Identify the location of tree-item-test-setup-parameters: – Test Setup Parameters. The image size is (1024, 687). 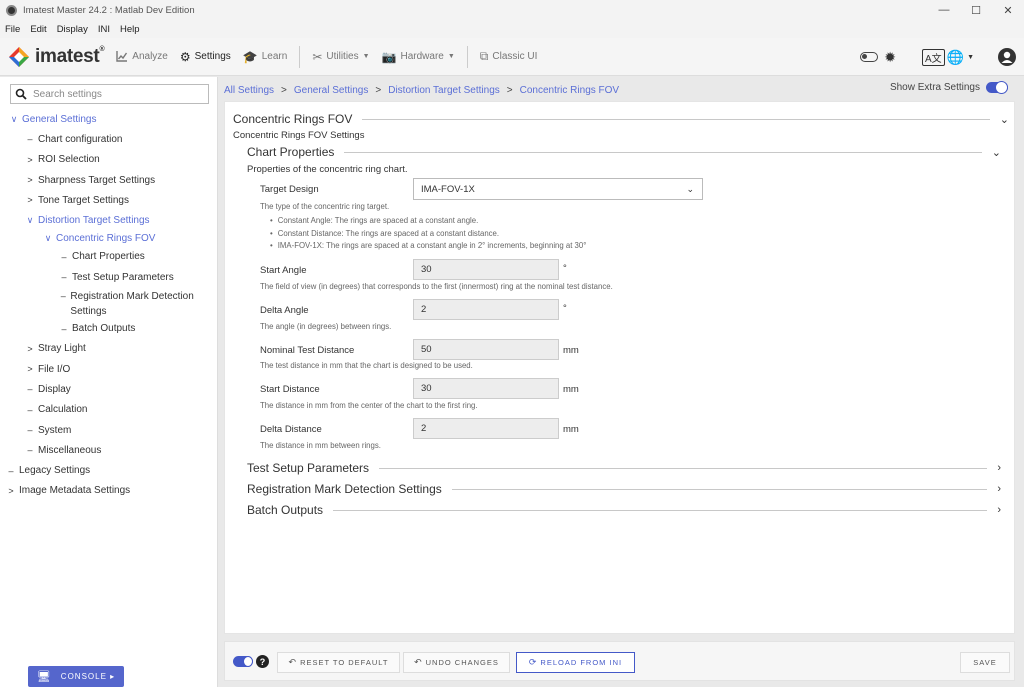
(108, 277).